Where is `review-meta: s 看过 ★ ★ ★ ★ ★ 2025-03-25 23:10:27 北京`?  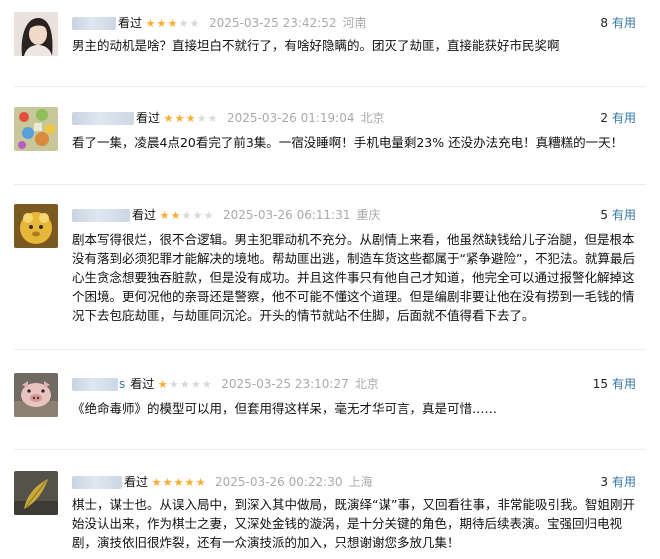 review-meta: s 看过 ★ ★ ★ ★ ★ 2025-03-25 23:10:27 北京 is located at coordinates (225, 384).